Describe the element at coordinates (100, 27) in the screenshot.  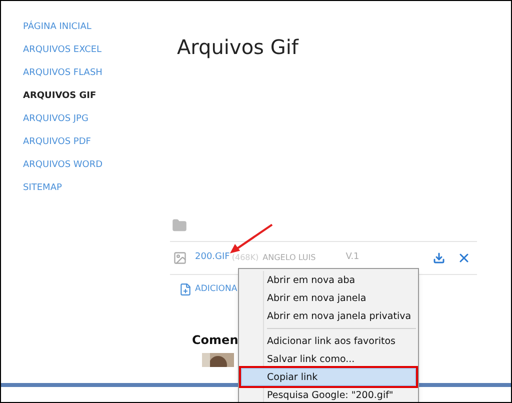
I see `sidebar-link: PÁGINA INICIAL` at that location.